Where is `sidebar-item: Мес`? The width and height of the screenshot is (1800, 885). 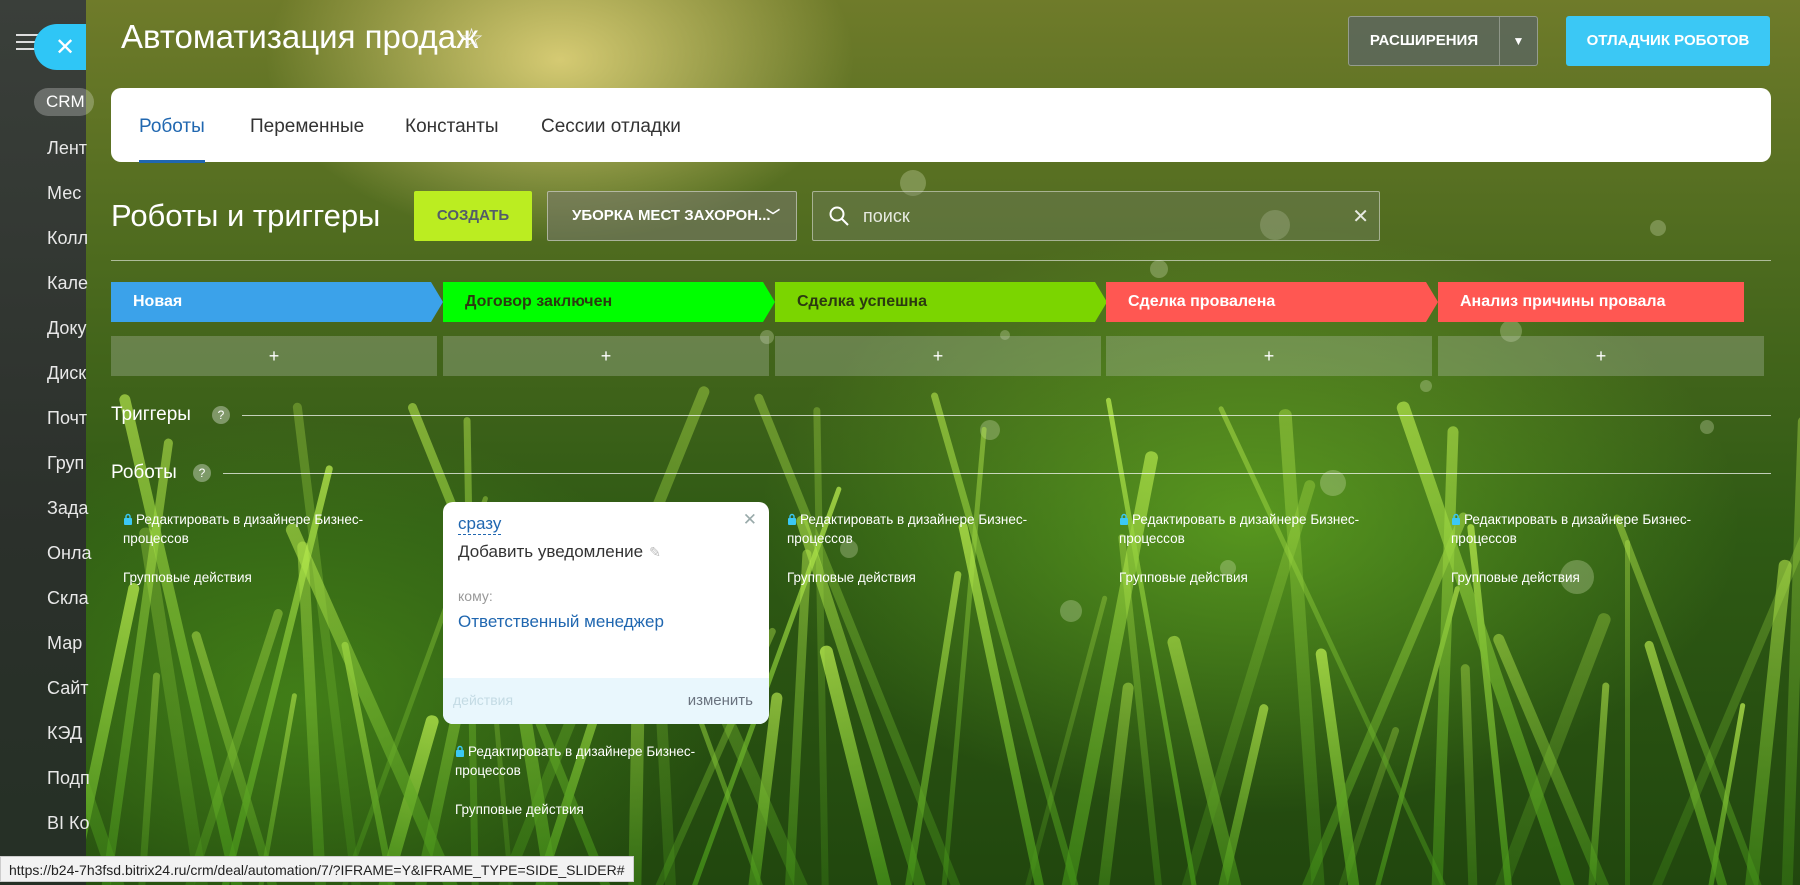
sidebar-item: Мес is located at coordinates (69, 201).